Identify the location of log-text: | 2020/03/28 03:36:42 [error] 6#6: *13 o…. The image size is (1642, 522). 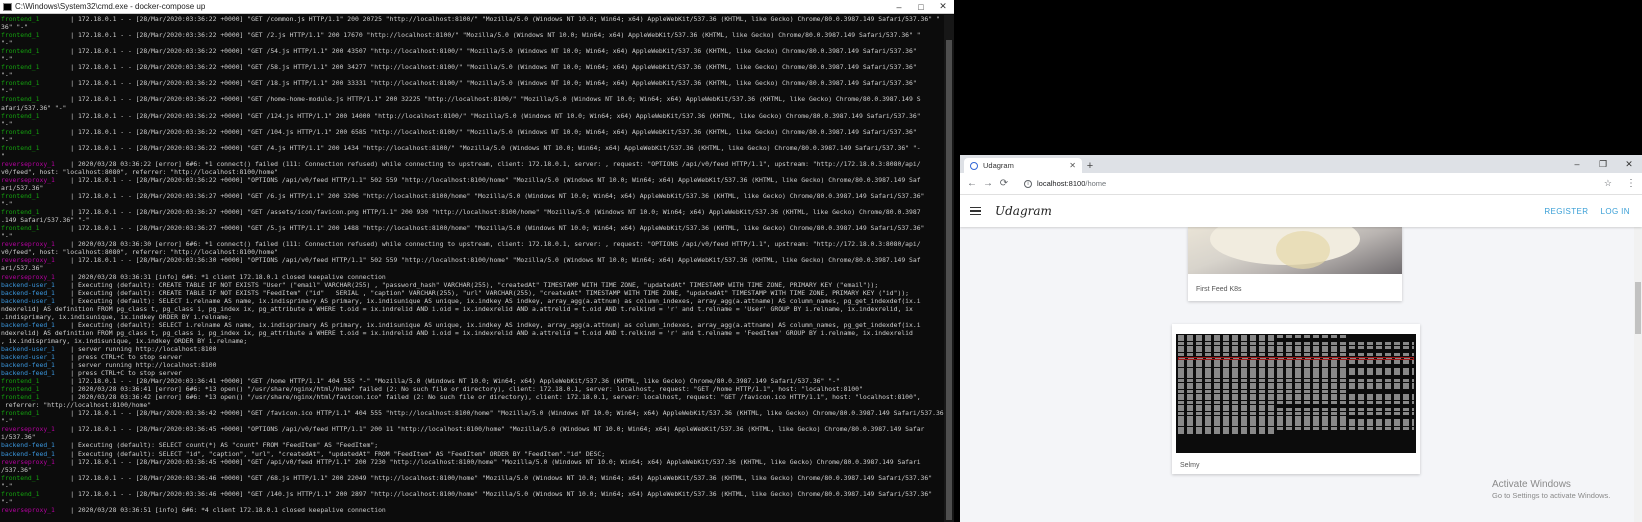
(495, 397).